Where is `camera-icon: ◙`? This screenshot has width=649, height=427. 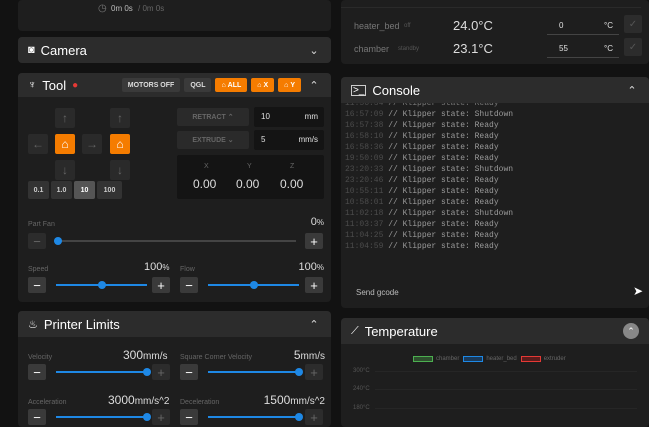 camera-icon: ◙ is located at coordinates (31, 50).